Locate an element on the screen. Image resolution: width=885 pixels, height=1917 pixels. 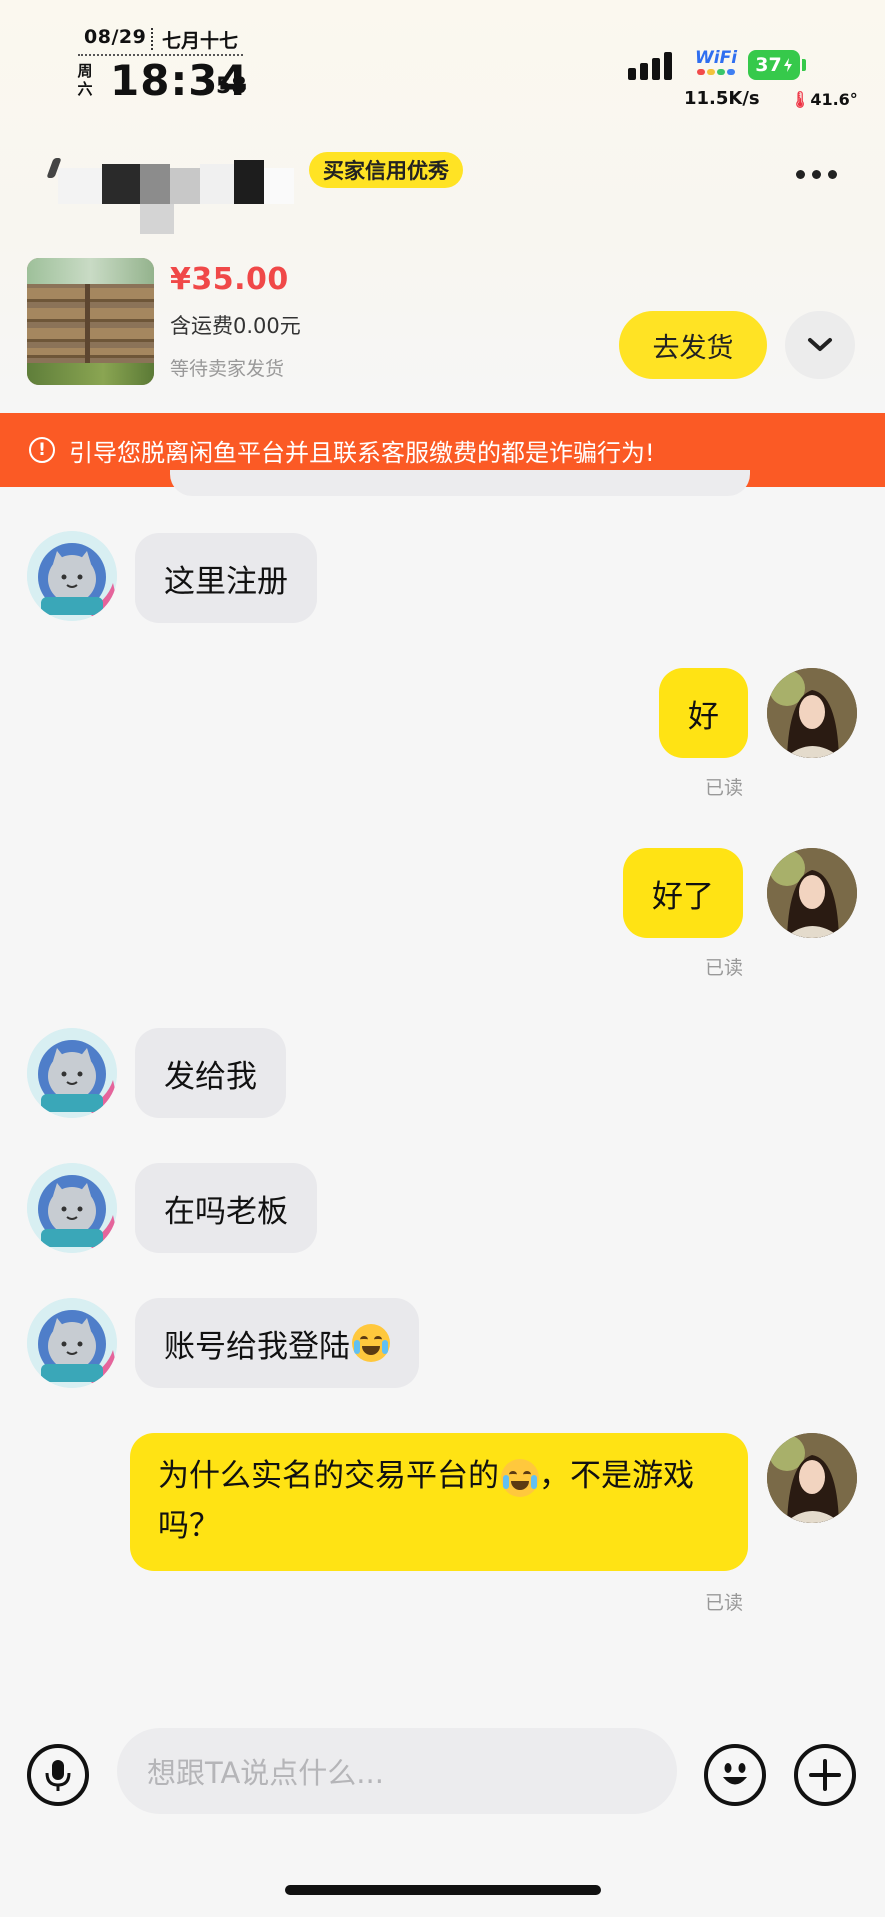
order-status: 等待卖家发货 is located at coordinates (227, 369).